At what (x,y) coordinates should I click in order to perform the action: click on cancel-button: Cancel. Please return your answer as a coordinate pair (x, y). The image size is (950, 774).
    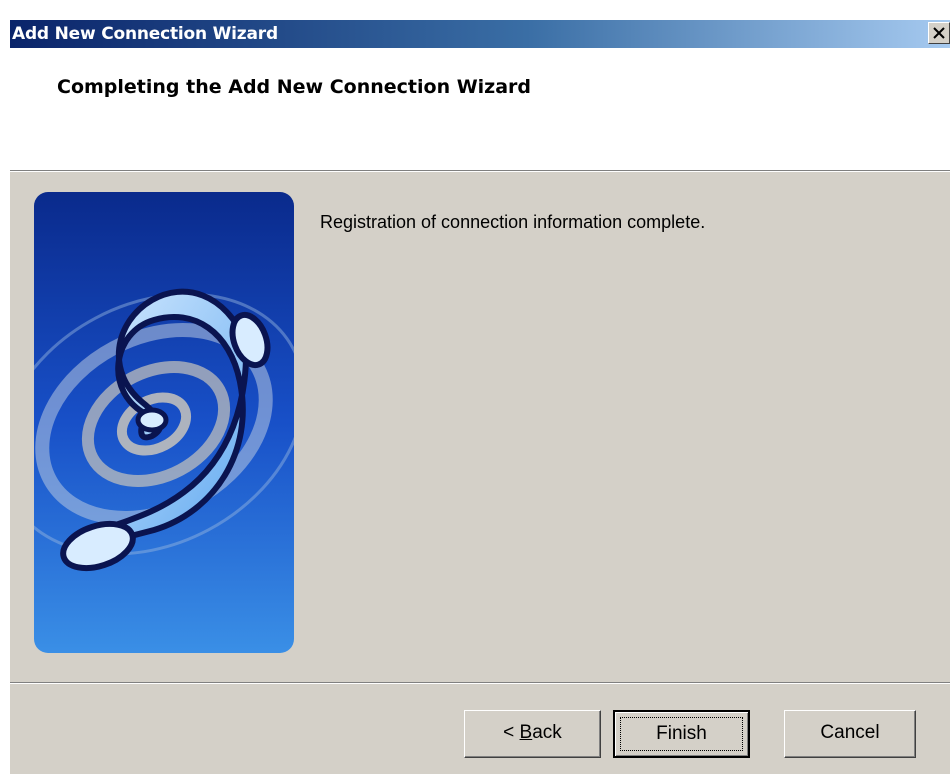
    Looking at the image, I should click on (850, 734).